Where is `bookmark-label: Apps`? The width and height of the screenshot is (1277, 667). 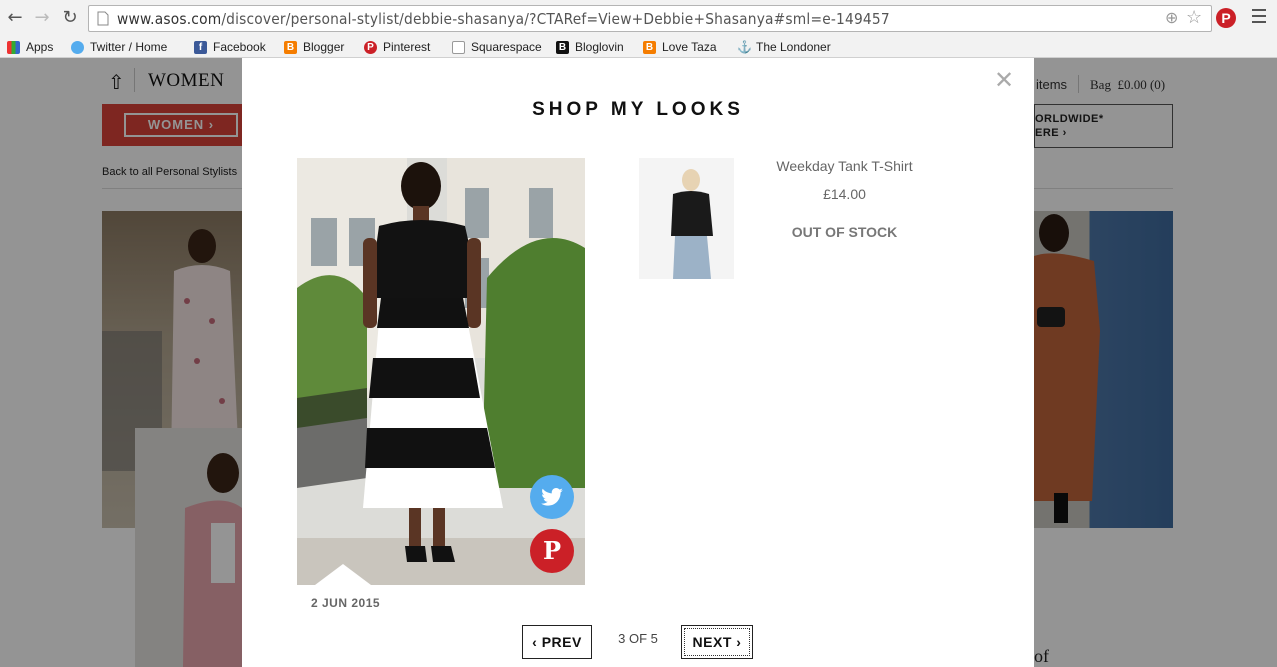 bookmark-label: Apps is located at coordinates (40, 47).